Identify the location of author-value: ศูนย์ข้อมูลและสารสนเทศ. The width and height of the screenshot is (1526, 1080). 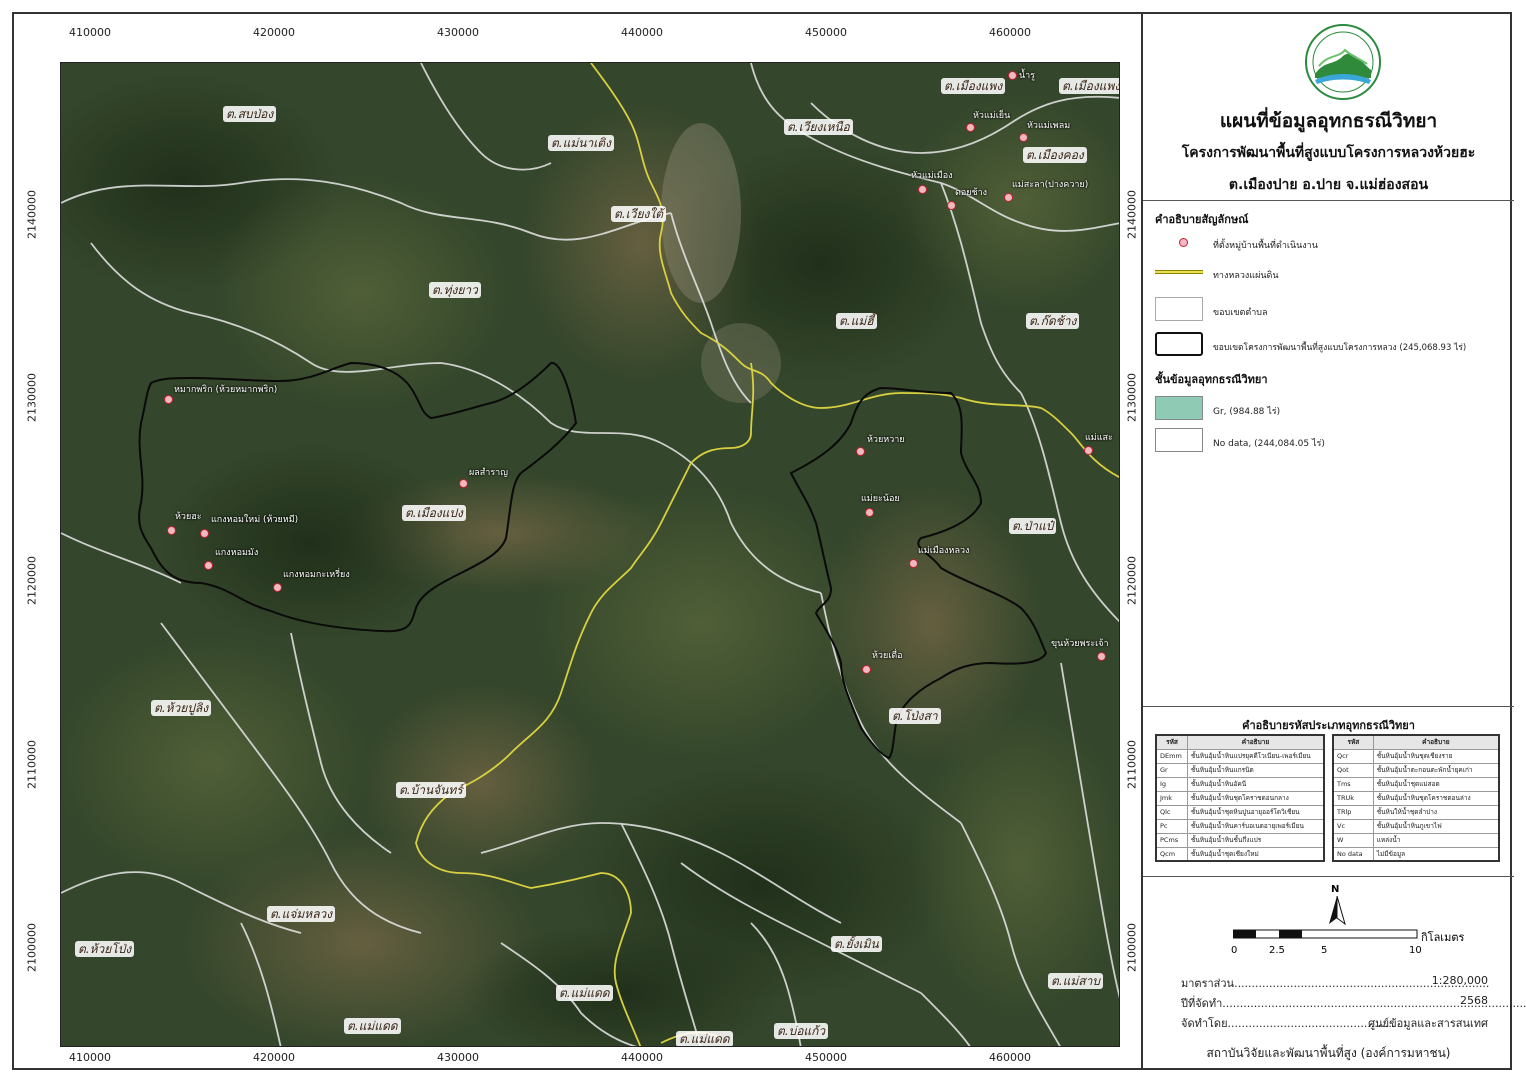
(1428, 1023).